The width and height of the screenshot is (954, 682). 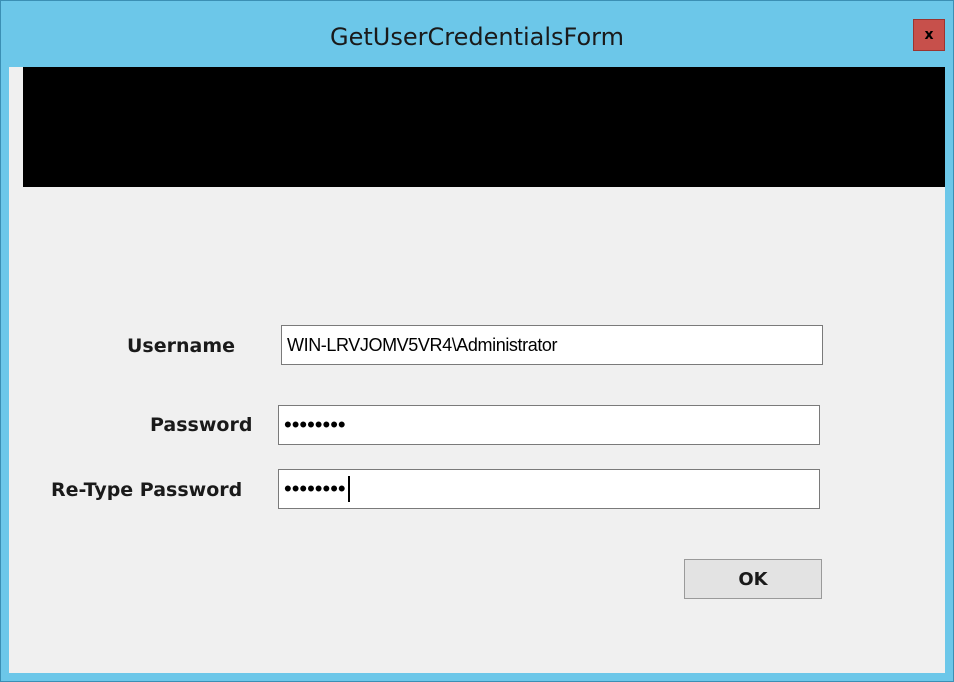 I want to click on retype-password-mask: ••••••••, so click(x=315, y=488).